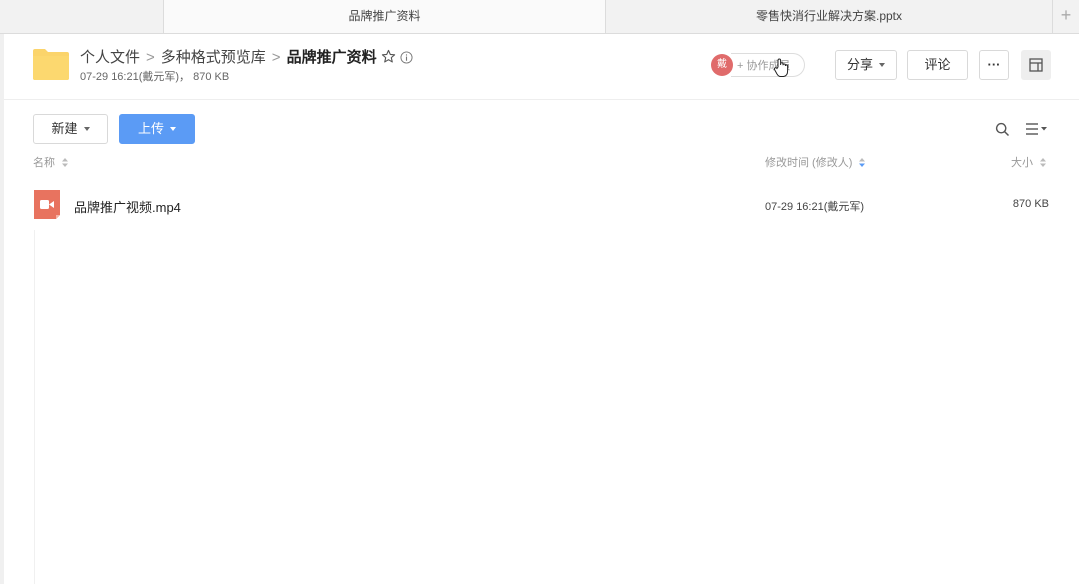 Image resolution: width=1079 pixels, height=584 pixels. I want to click on page-title: 品牌推广资料, so click(331, 57).